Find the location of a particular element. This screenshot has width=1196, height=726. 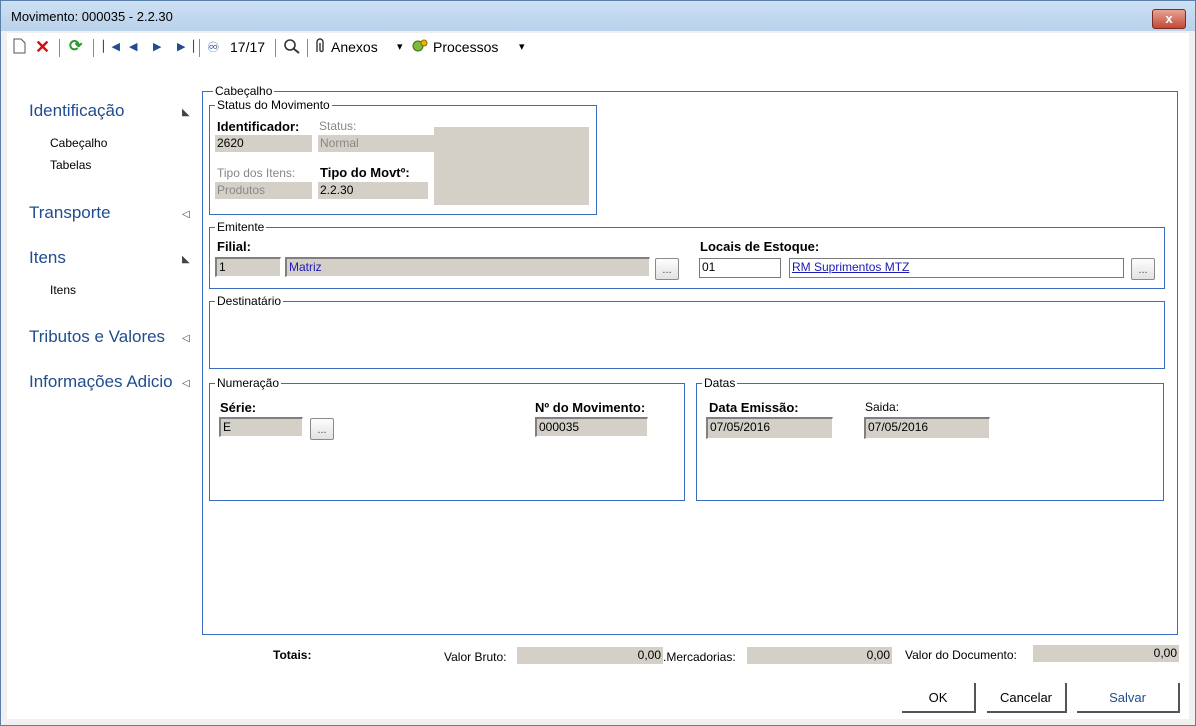

serie-label: Série: is located at coordinates (238, 407).